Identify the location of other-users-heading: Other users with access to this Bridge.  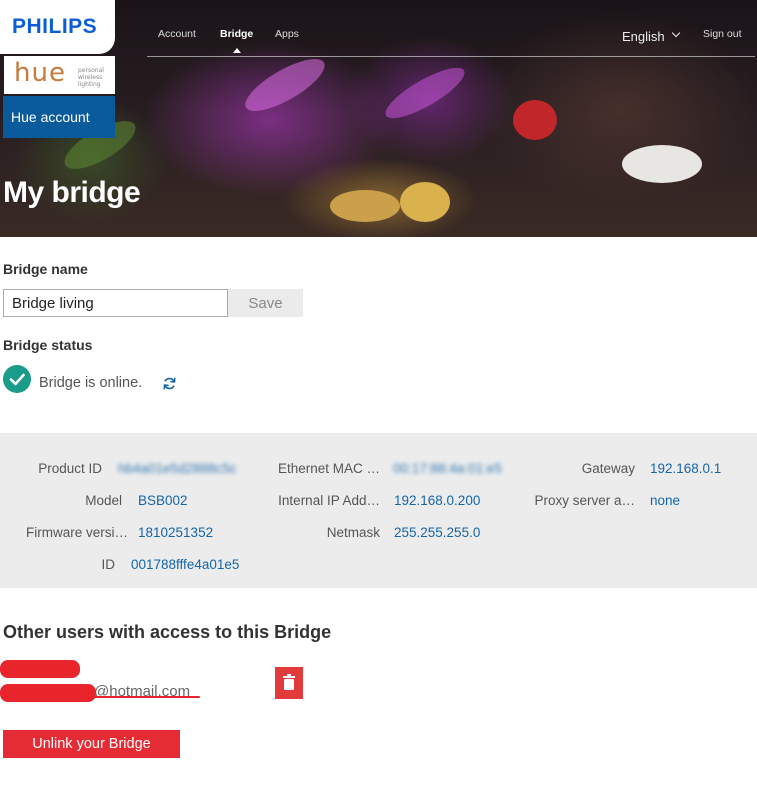
(167, 632).